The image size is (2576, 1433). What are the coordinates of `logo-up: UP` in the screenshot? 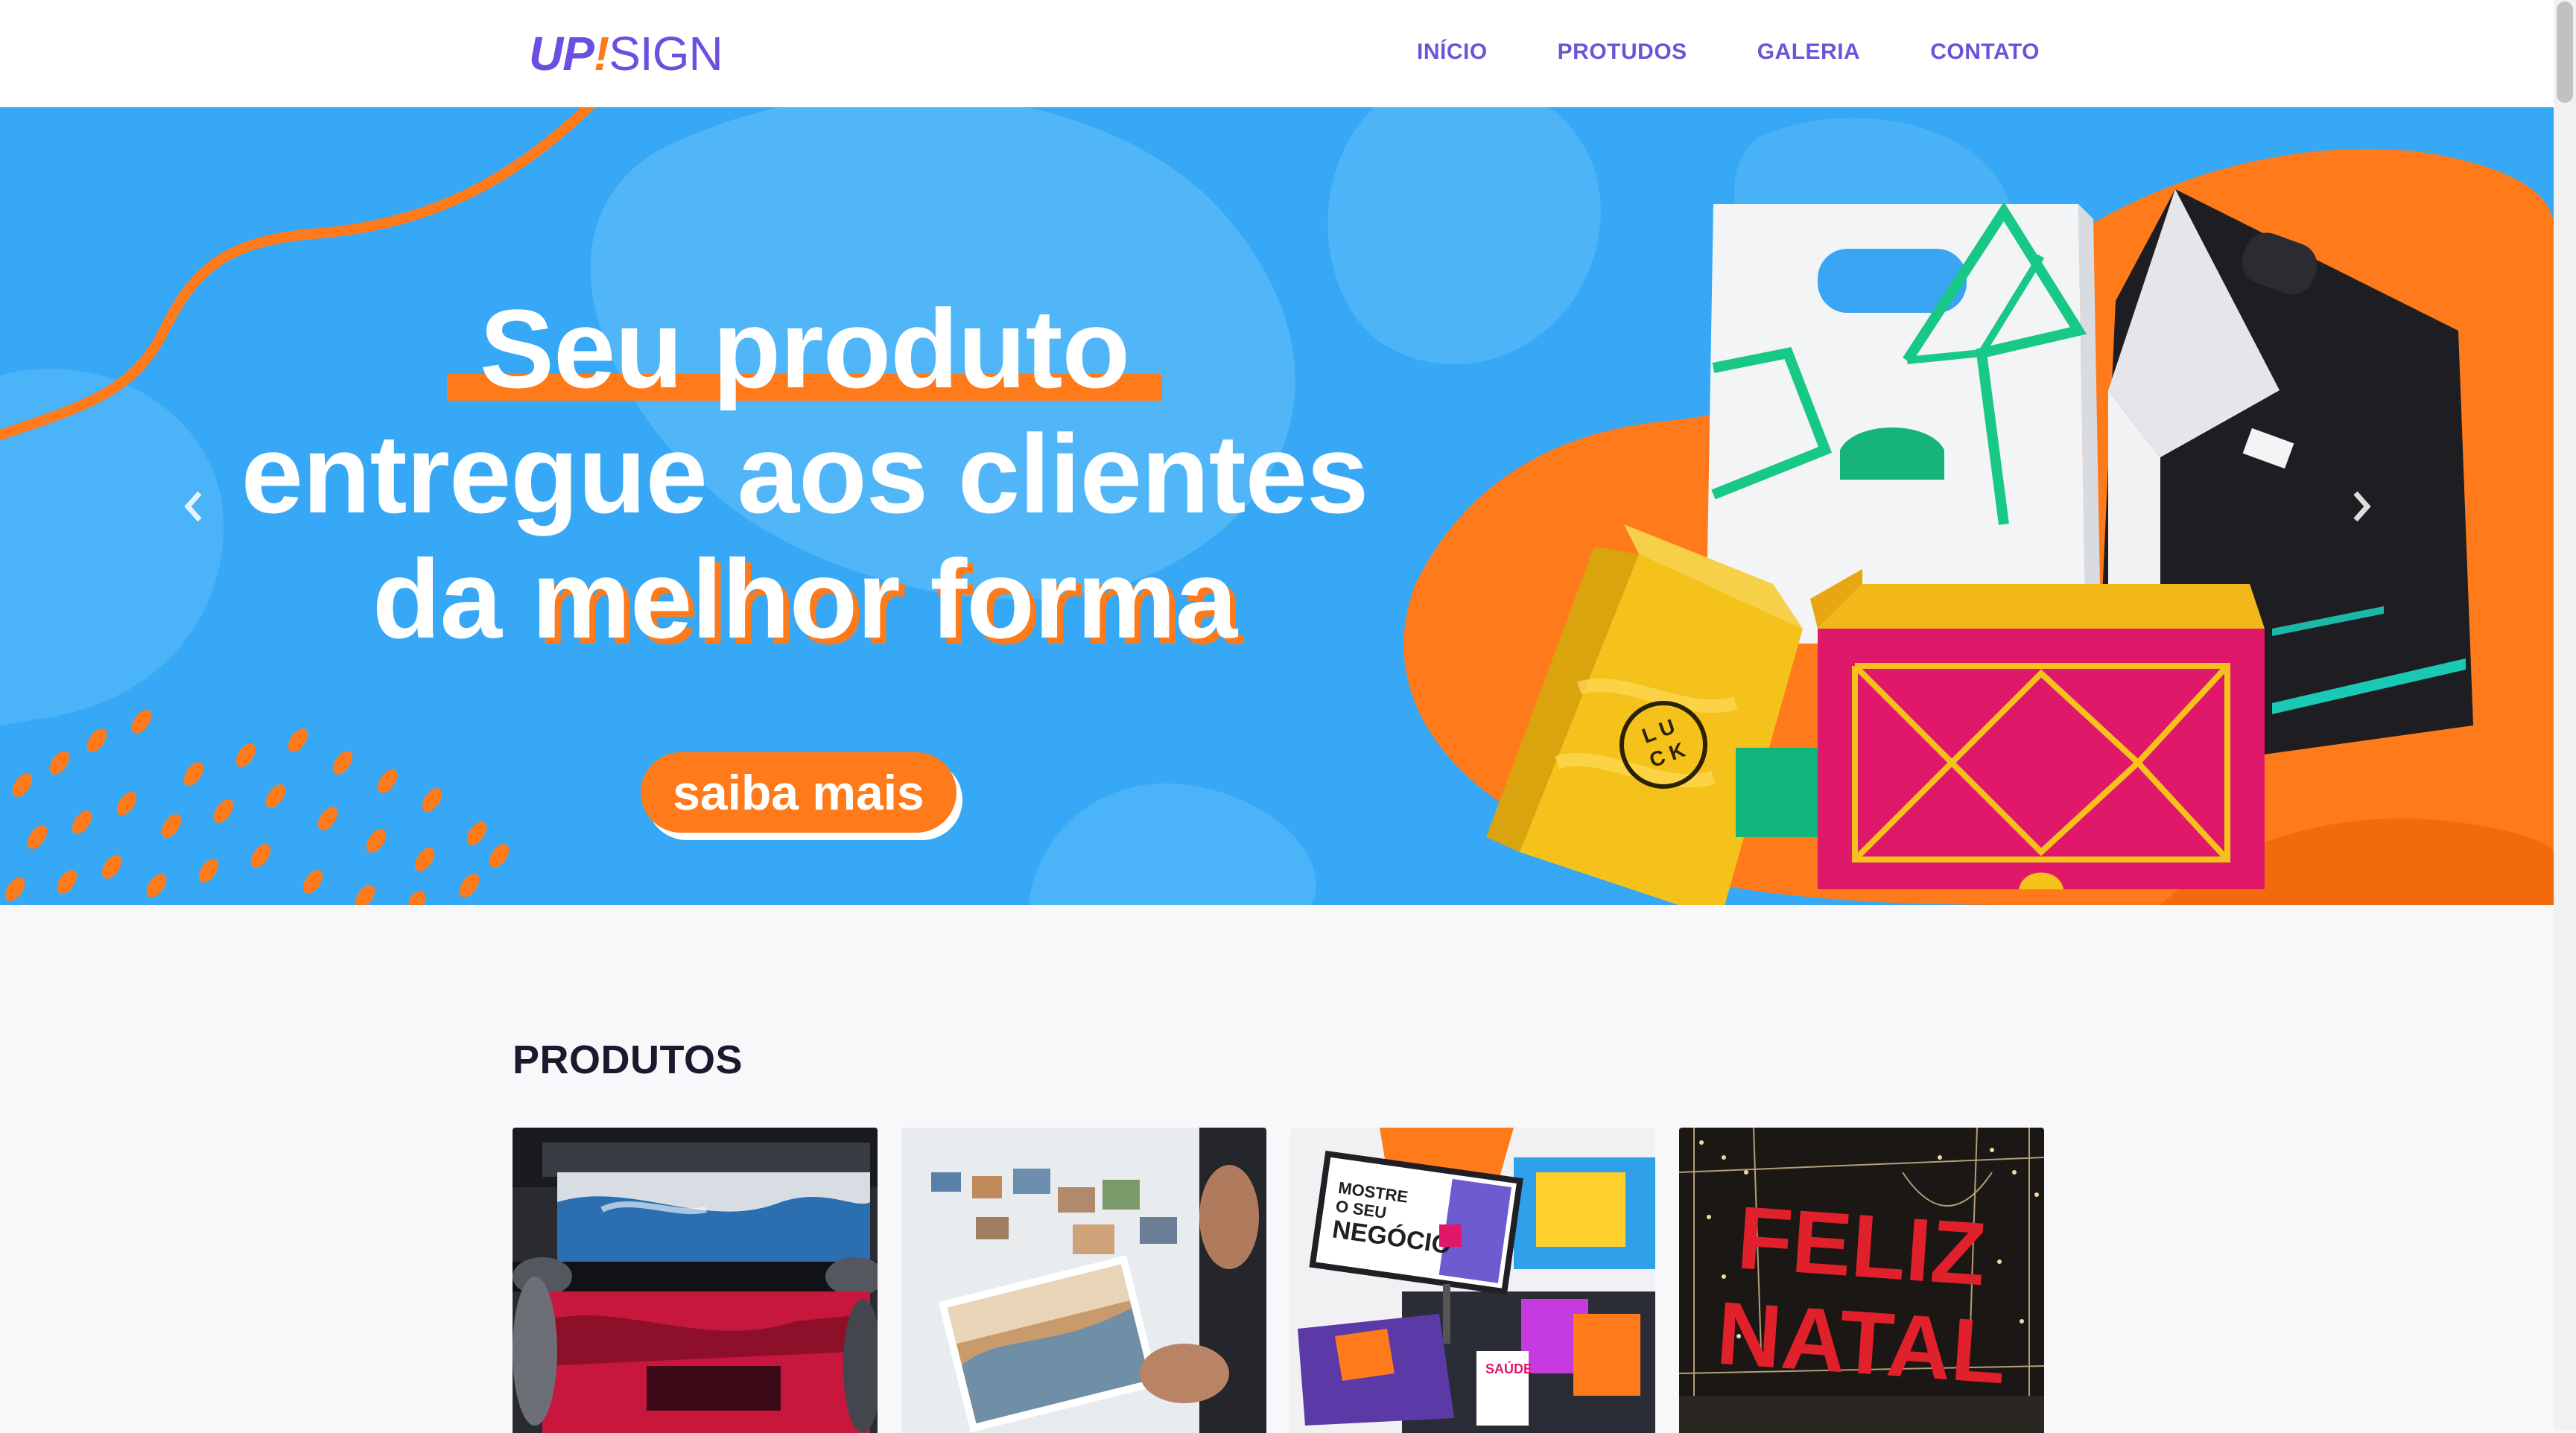 It's located at (561, 53).